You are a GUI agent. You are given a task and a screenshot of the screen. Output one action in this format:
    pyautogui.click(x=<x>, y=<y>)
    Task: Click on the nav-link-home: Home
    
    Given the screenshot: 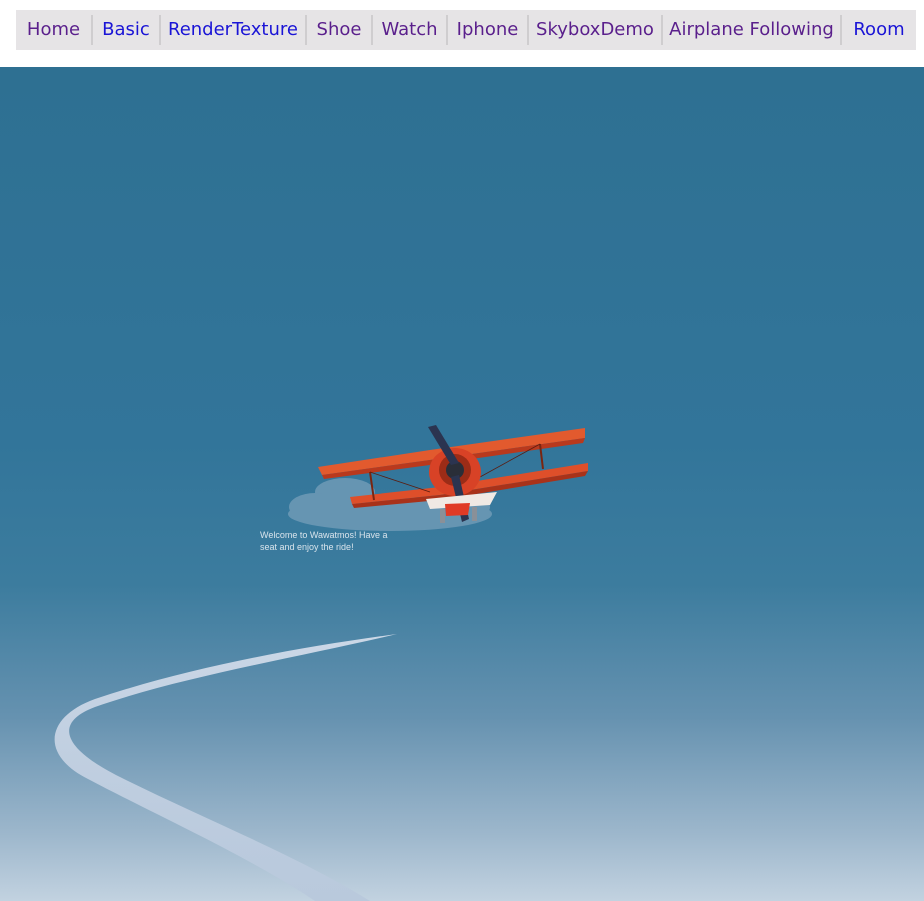 What is the action you would take?
    pyautogui.click(x=54, y=30)
    